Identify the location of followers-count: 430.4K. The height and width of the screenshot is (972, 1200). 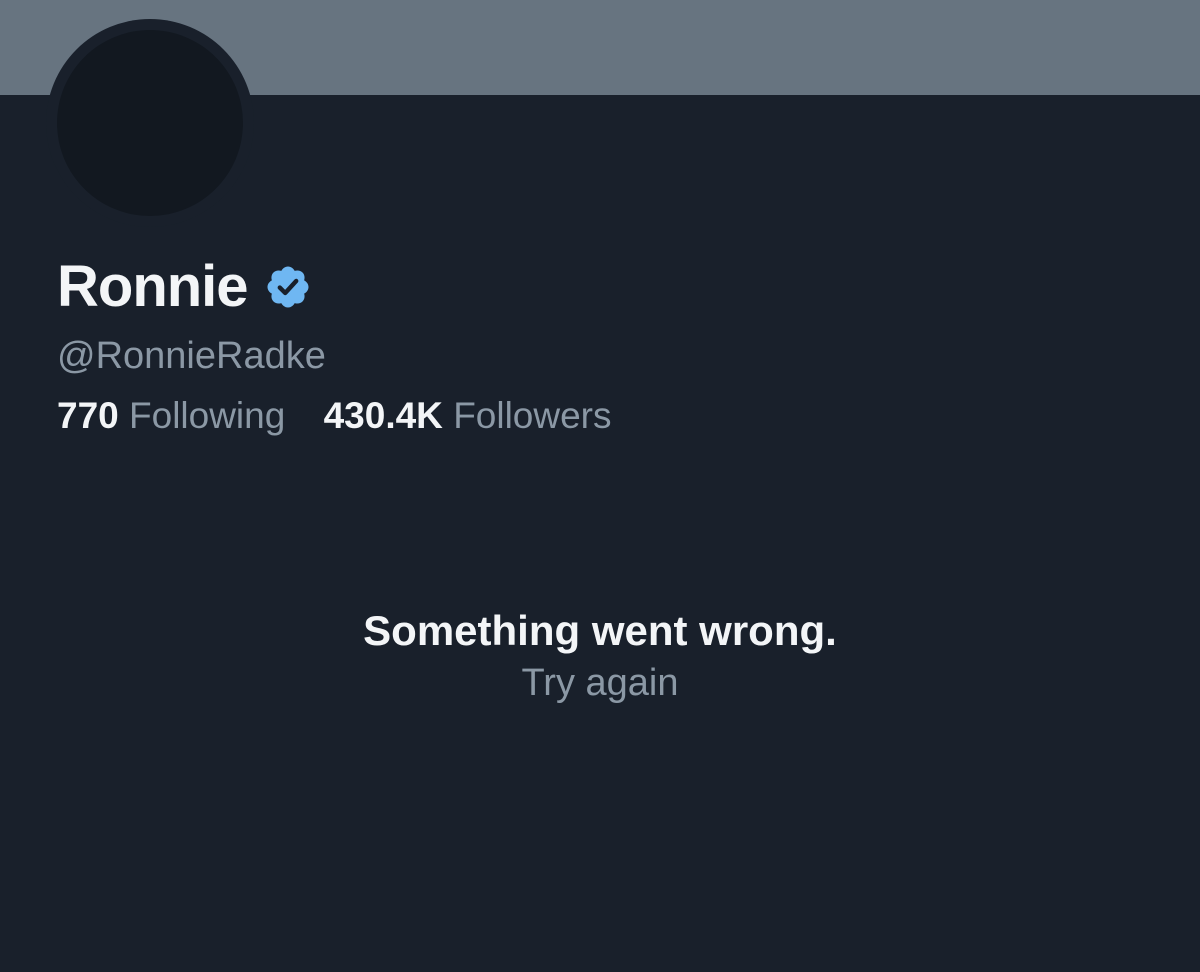
(383, 415).